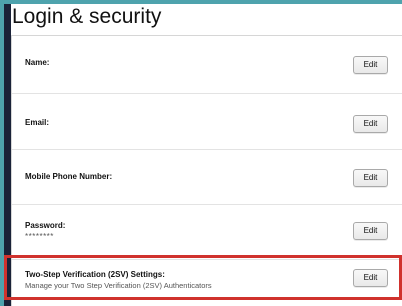 Image resolution: width=402 pixels, height=306 pixels. I want to click on name-label: Name:, so click(37, 62).